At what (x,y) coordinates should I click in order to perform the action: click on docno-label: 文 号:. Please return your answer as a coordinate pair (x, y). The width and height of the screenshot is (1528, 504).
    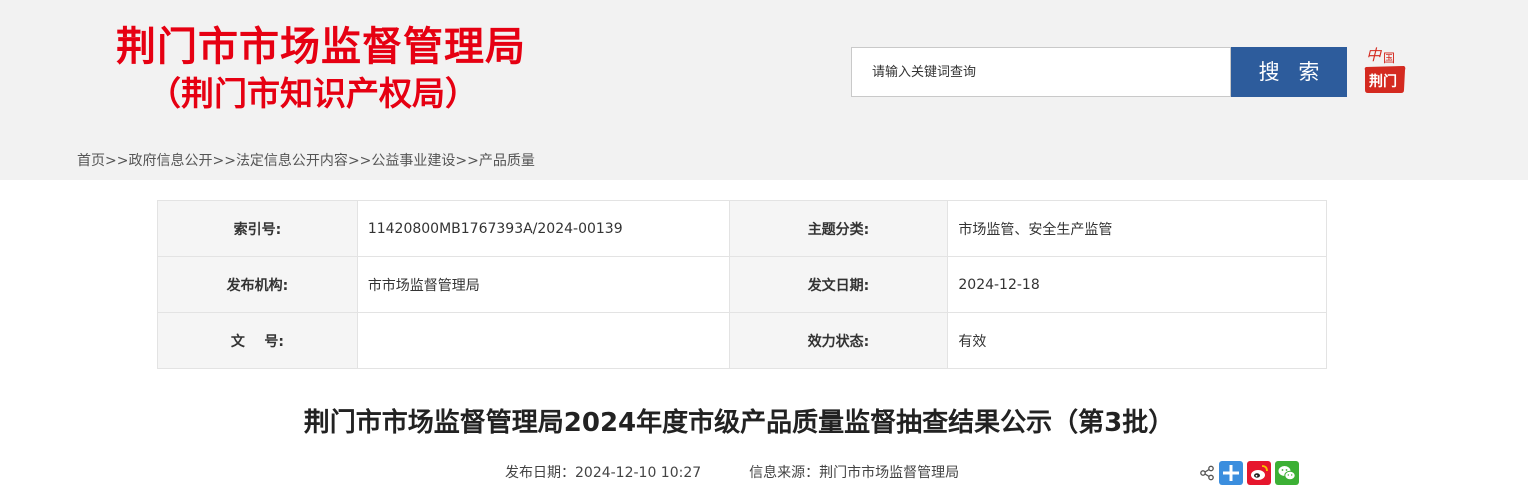
    Looking at the image, I should click on (257, 340).